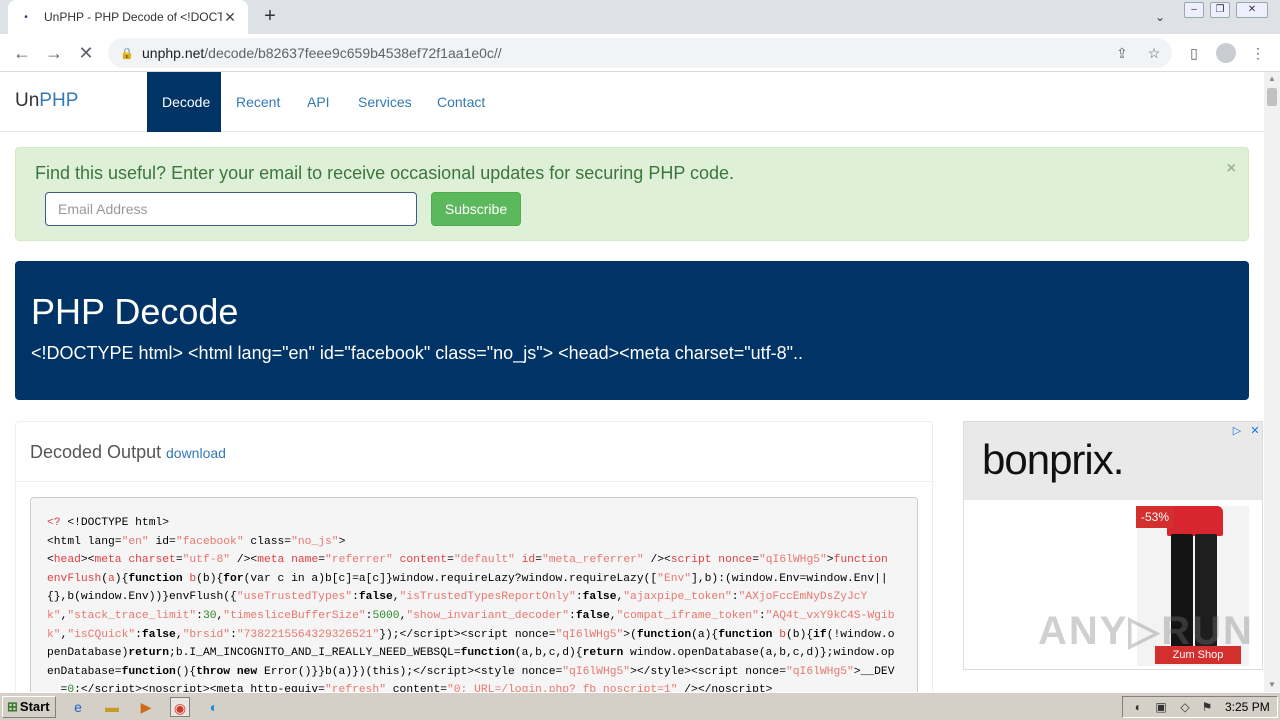 The height and width of the screenshot is (720, 1280). What do you see at coordinates (476, 209) in the screenshot?
I see `subscribe-button: Subscribe` at bounding box center [476, 209].